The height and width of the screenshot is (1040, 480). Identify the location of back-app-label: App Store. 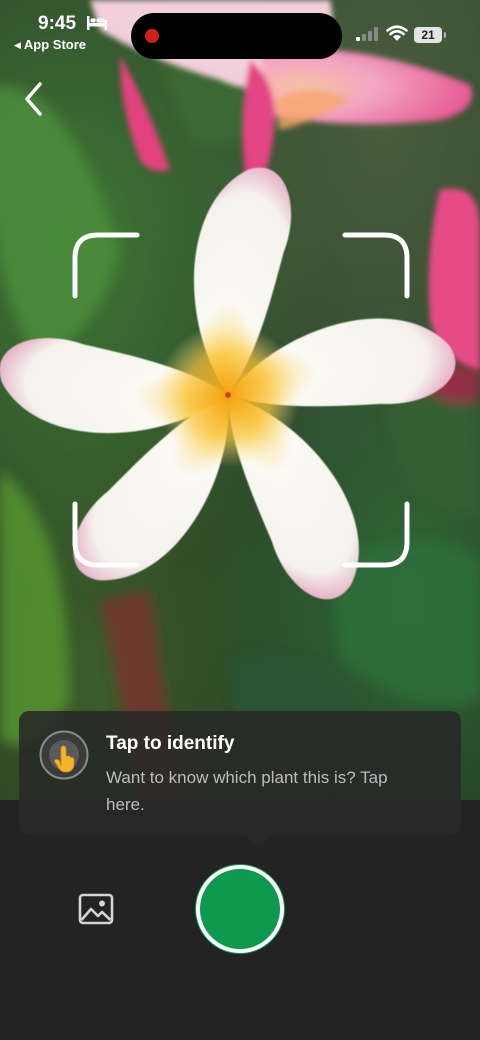
(55, 44).